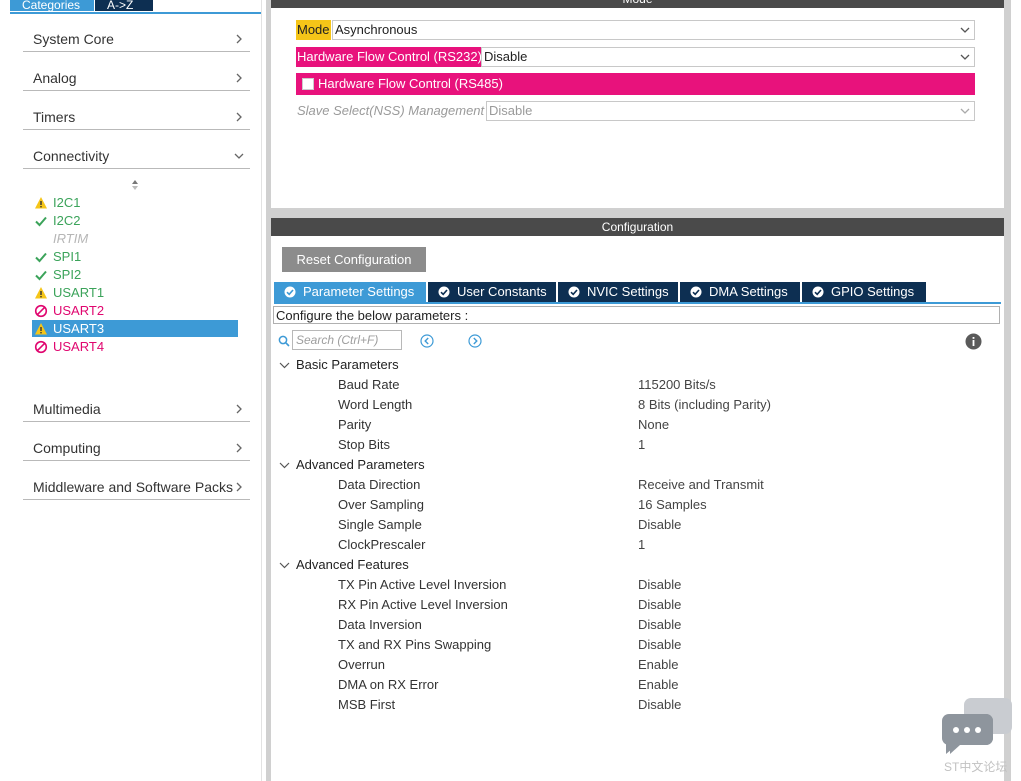  I want to click on sort-icon, so click(135, 185).